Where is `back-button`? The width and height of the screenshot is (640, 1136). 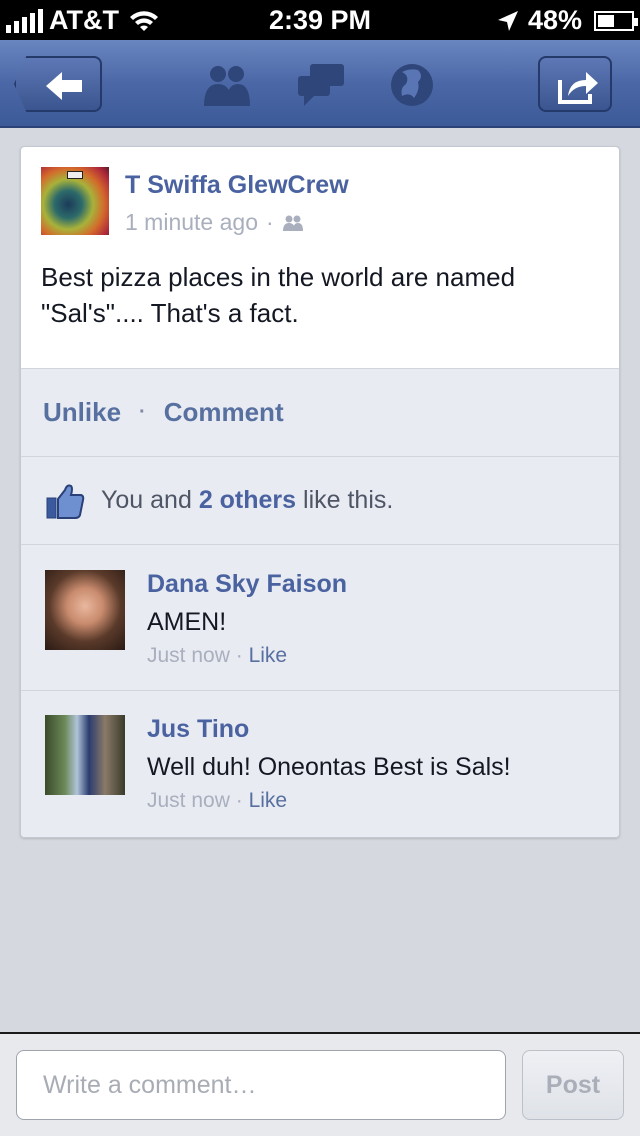
back-button is located at coordinates (58, 84).